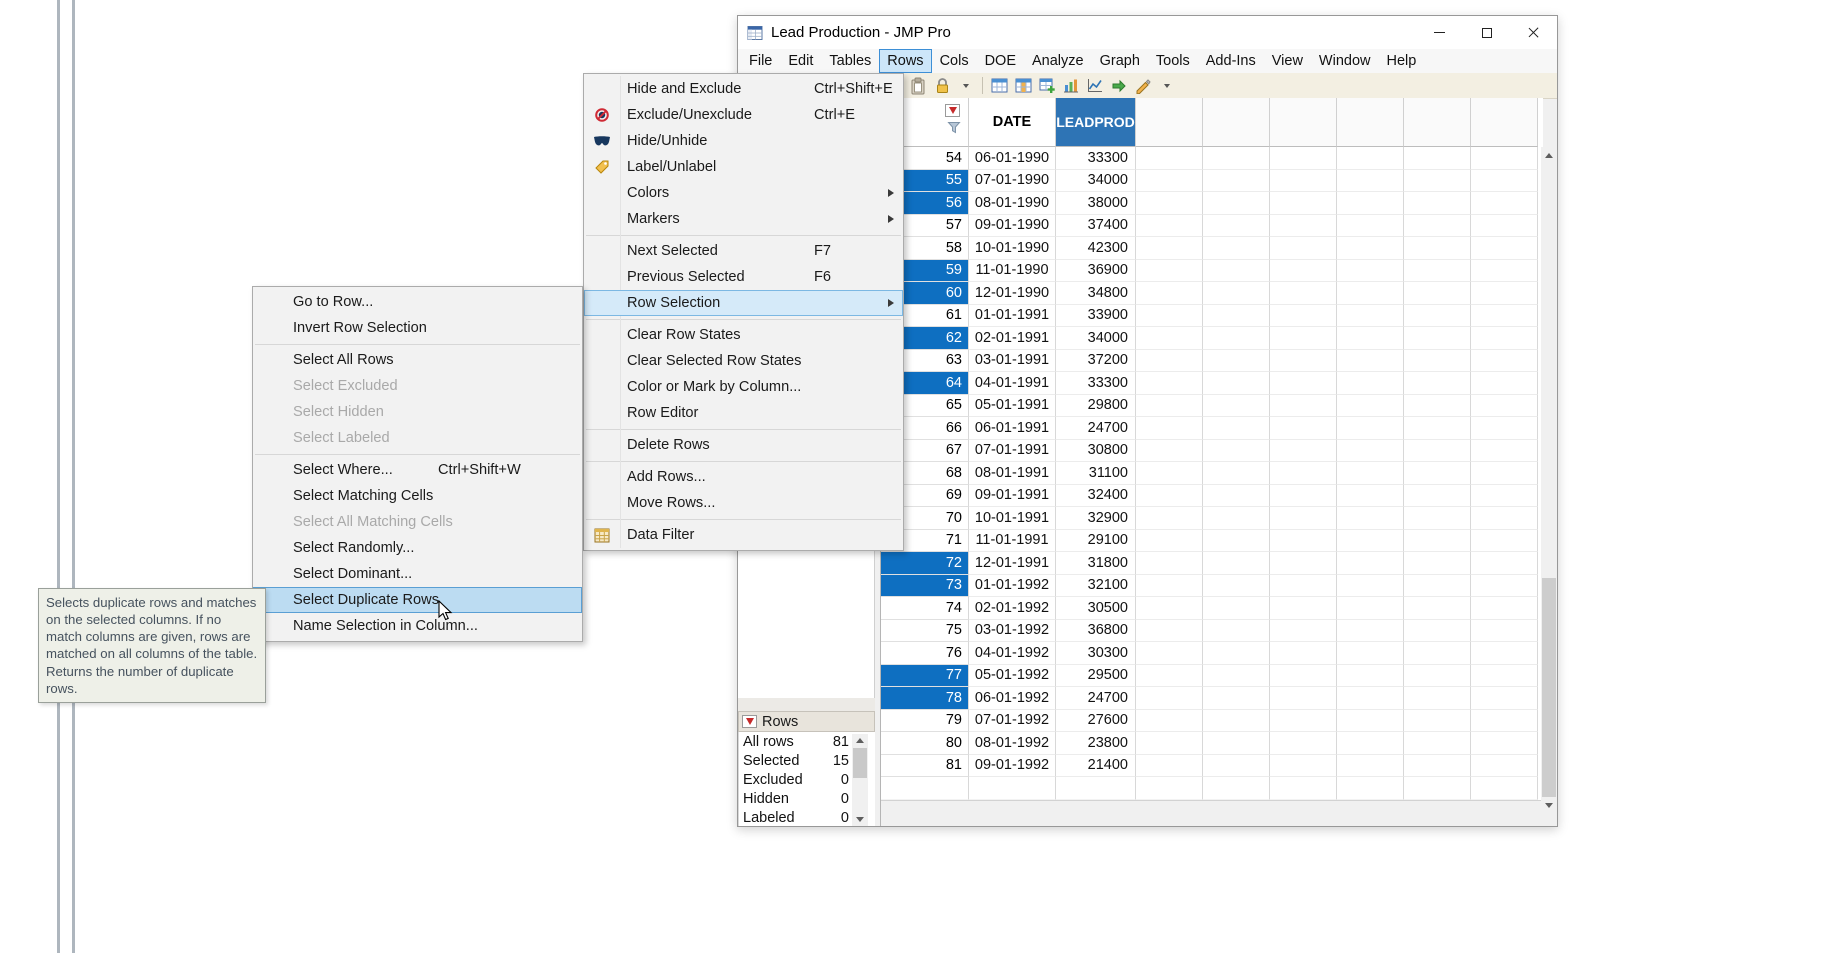  Describe the element at coordinates (1402, 61) in the screenshot. I see `menubar-item-help: Help` at that location.